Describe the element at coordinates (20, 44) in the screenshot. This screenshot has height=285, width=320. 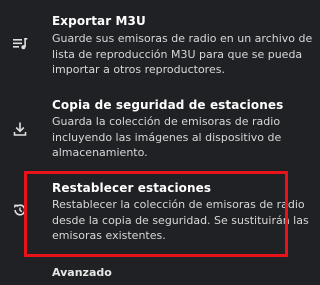
I see `playlist-icon` at that location.